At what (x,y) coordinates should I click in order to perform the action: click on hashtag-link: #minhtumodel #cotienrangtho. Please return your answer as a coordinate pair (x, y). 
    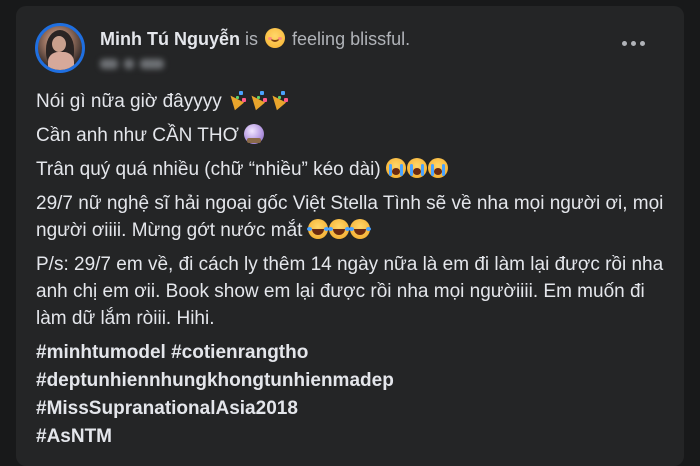
    Looking at the image, I should click on (356, 353).